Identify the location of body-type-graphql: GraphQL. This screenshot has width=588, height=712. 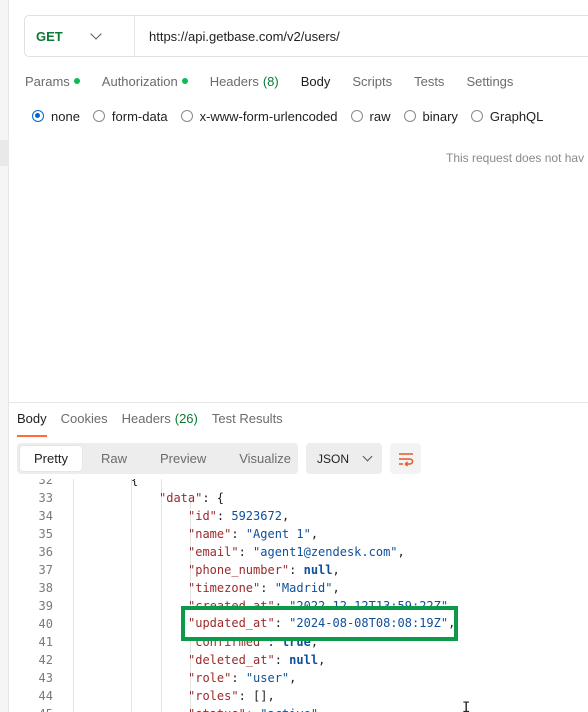
(507, 116).